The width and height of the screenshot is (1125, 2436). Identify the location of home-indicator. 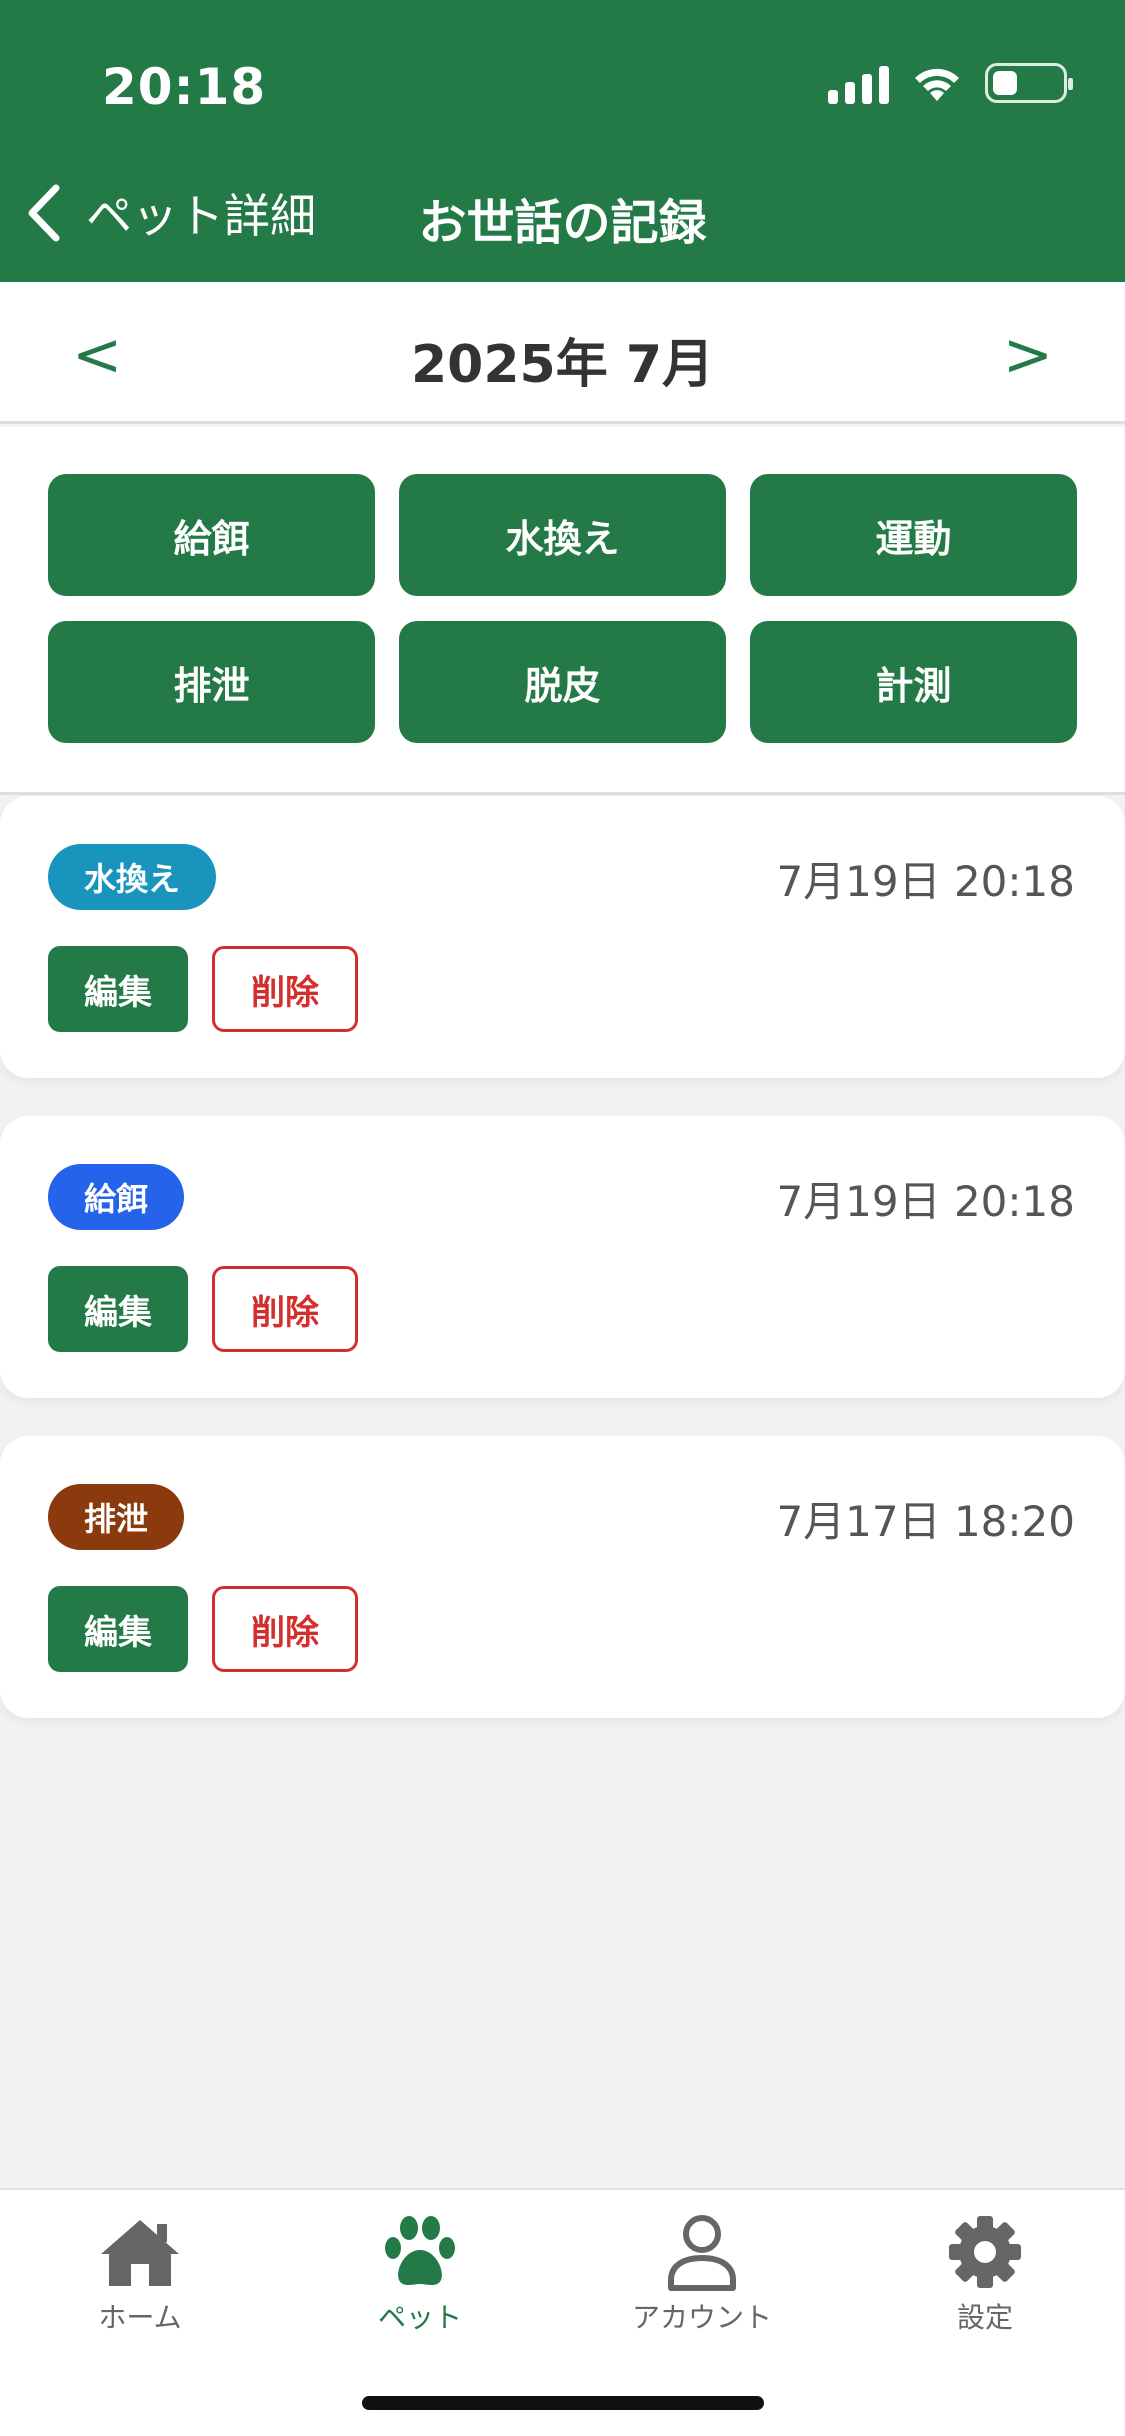
(563, 2403).